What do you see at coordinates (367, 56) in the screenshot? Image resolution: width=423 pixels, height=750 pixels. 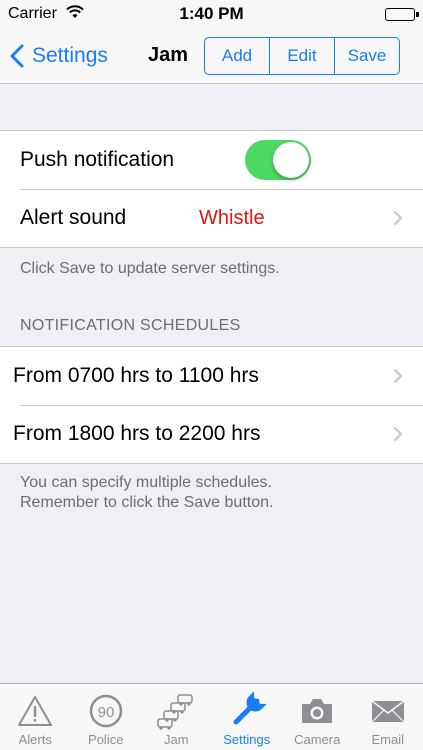 I see `save-button: Save` at bounding box center [367, 56].